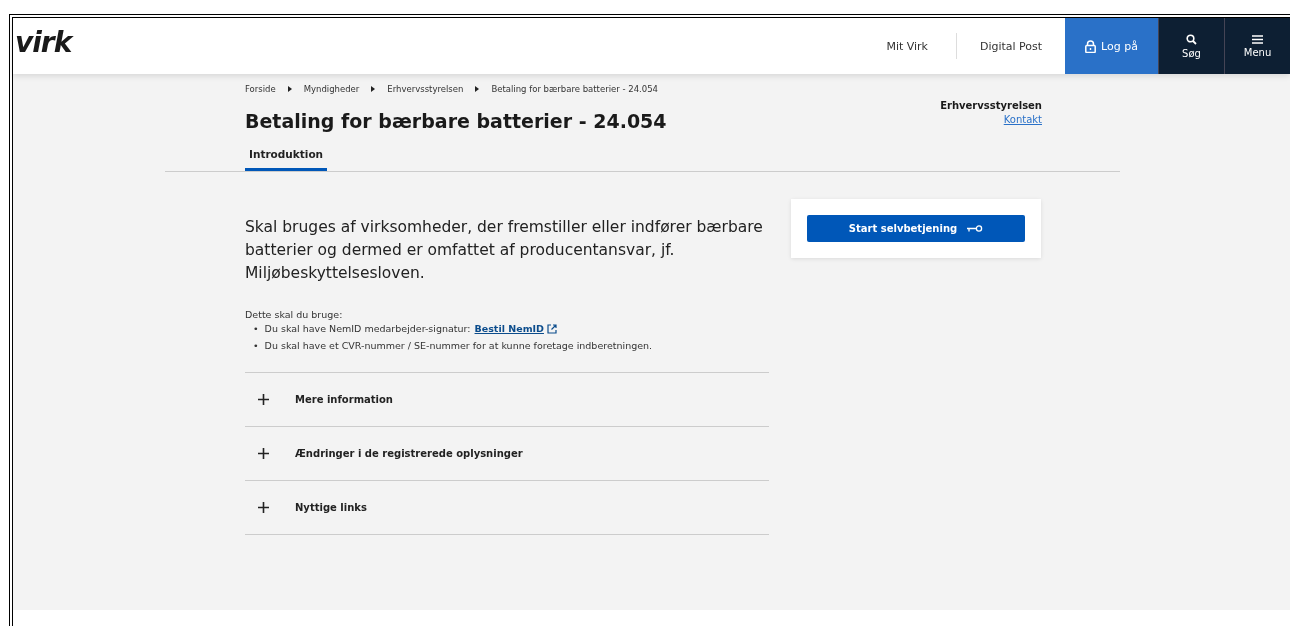  What do you see at coordinates (260, 89) in the screenshot?
I see `breadcrumb-link: Forside` at bounding box center [260, 89].